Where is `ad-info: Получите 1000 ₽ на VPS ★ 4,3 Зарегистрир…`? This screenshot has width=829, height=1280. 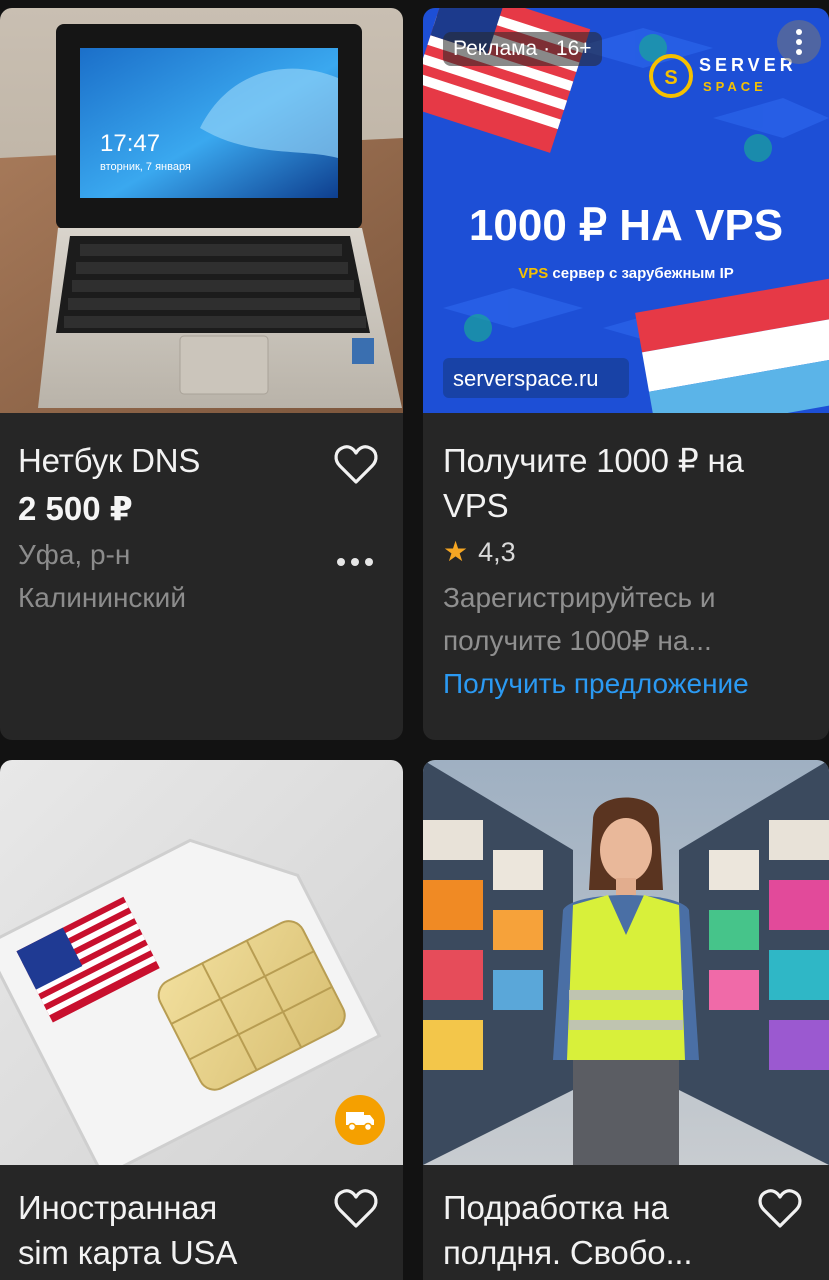 ad-info: Получите 1000 ₽ на VPS ★ 4,3 Зарегистрир… is located at coordinates (629, 571).